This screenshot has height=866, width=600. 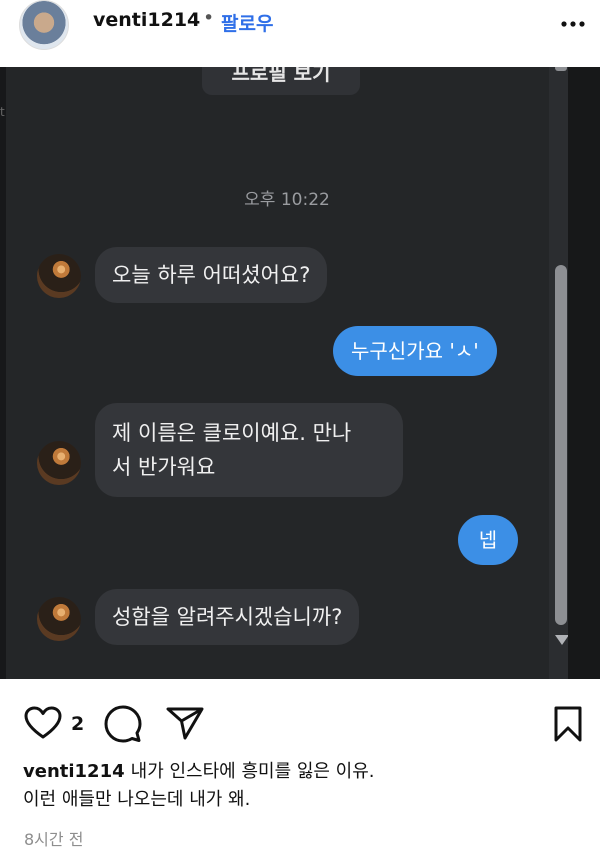 I want to click on left-edge-mark: t, so click(x=2, y=112).